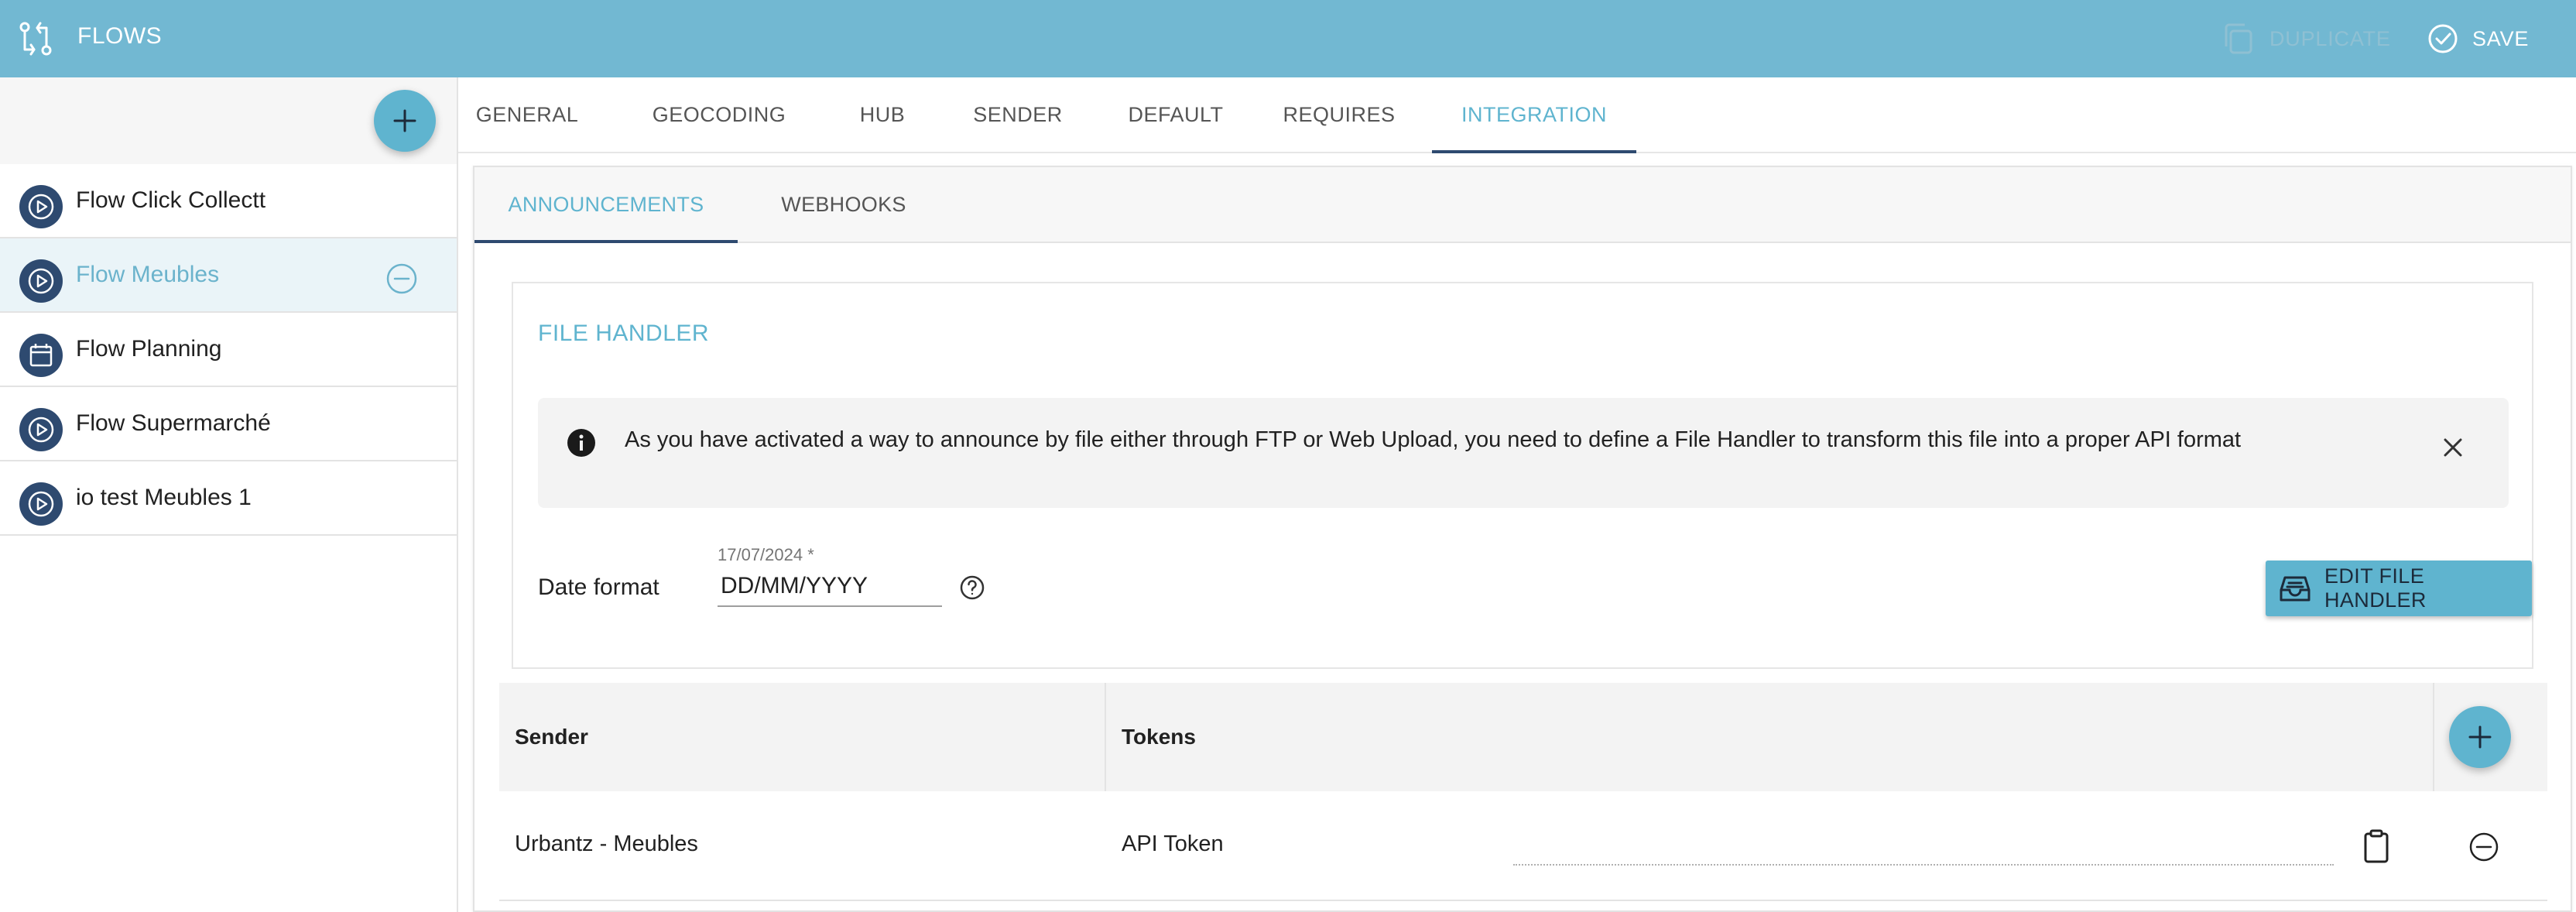 Image resolution: width=2576 pixels, height=912 pixels. I want to click on tab-default: DEFAULT, so click(1176, 115).